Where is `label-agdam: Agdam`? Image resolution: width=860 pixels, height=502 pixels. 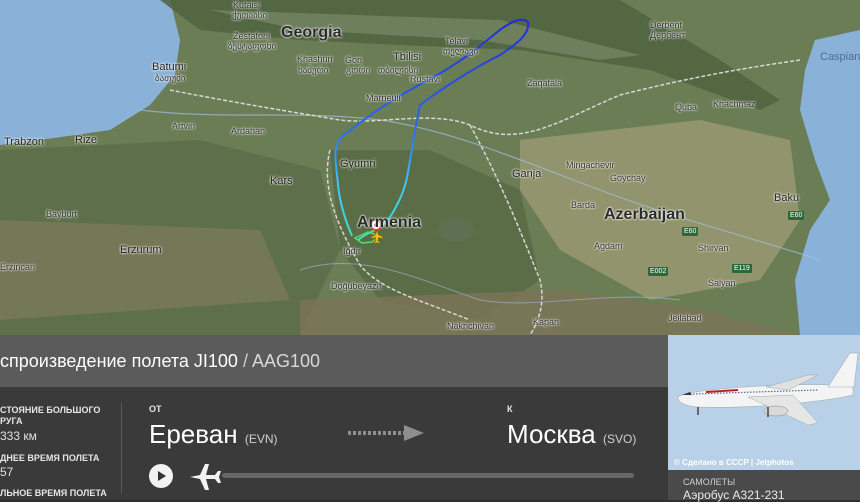 label-agdam: Agdam is located at coordinates (608, 246).